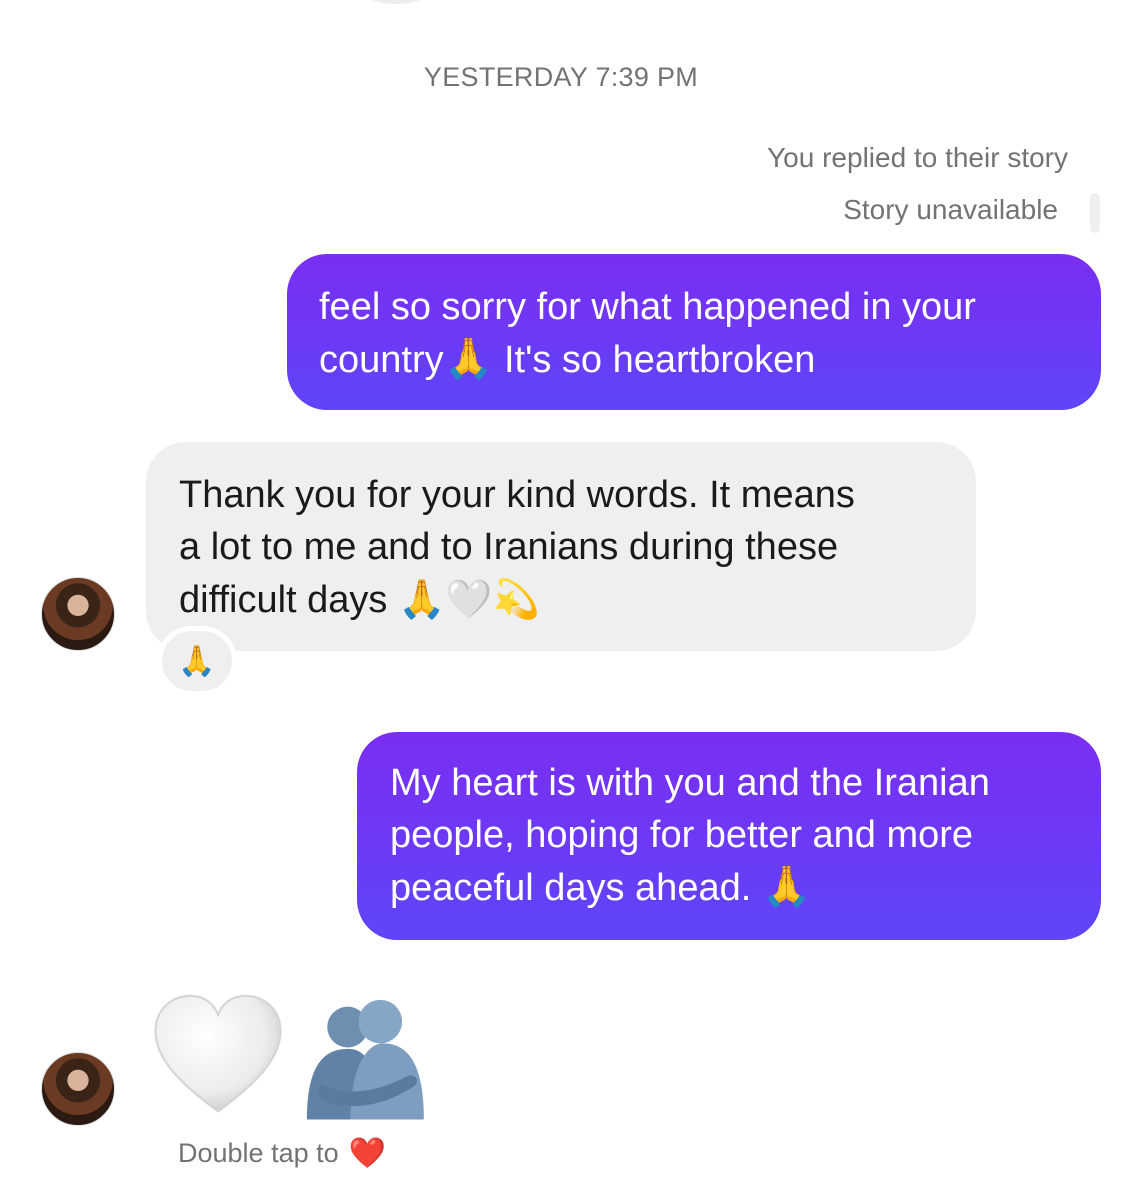 The image size is (1122, 1200). I want to click on story-unavailable-label: Story unavailable, so click(950, 210).